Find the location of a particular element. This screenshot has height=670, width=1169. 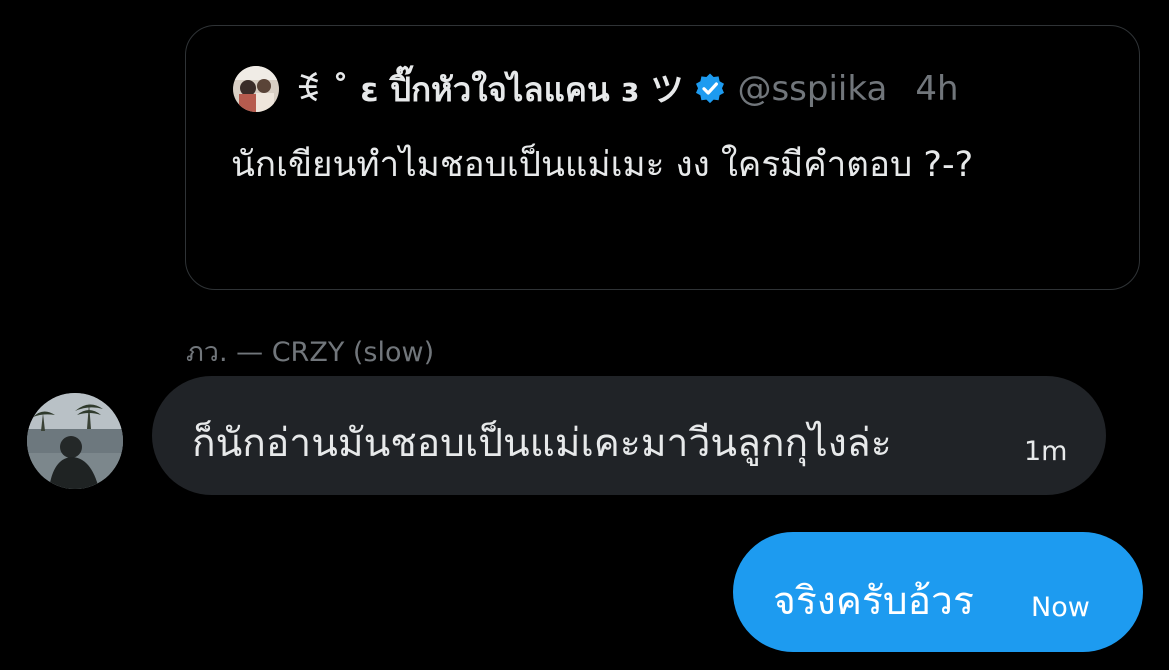

outgoing-message-time: Now is located at coordinates (1060, 607).